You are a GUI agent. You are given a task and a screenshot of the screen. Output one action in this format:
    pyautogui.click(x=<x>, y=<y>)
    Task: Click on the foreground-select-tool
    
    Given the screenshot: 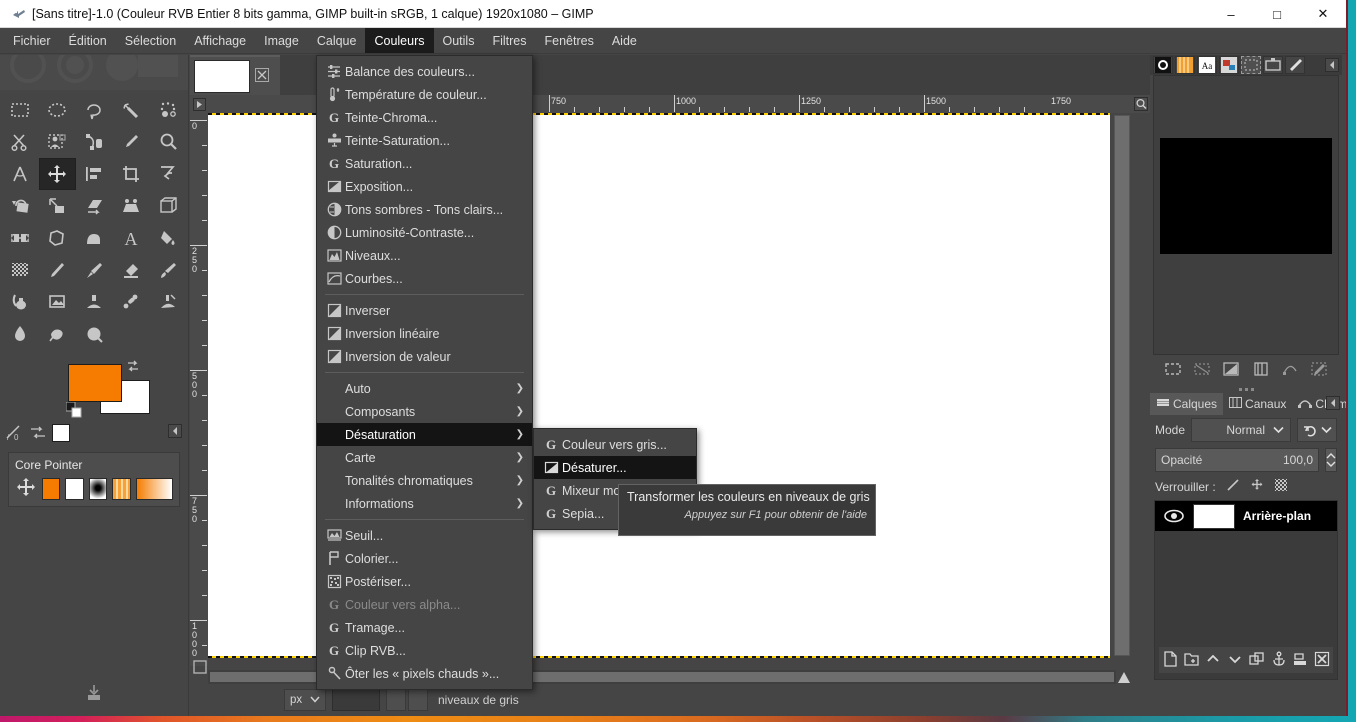 What is the action you would take?
    pyautogui.click(x=57, y=142)
    